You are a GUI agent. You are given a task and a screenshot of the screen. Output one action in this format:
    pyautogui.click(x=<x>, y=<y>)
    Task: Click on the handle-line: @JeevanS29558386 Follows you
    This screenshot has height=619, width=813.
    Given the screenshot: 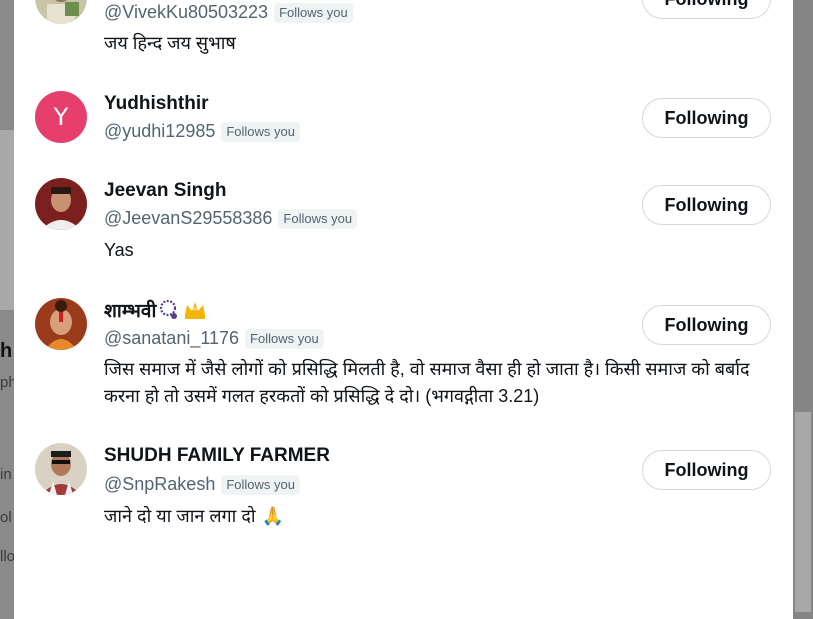 What is the action you would take?
    pyautogui.click(x=231, y=218)
    